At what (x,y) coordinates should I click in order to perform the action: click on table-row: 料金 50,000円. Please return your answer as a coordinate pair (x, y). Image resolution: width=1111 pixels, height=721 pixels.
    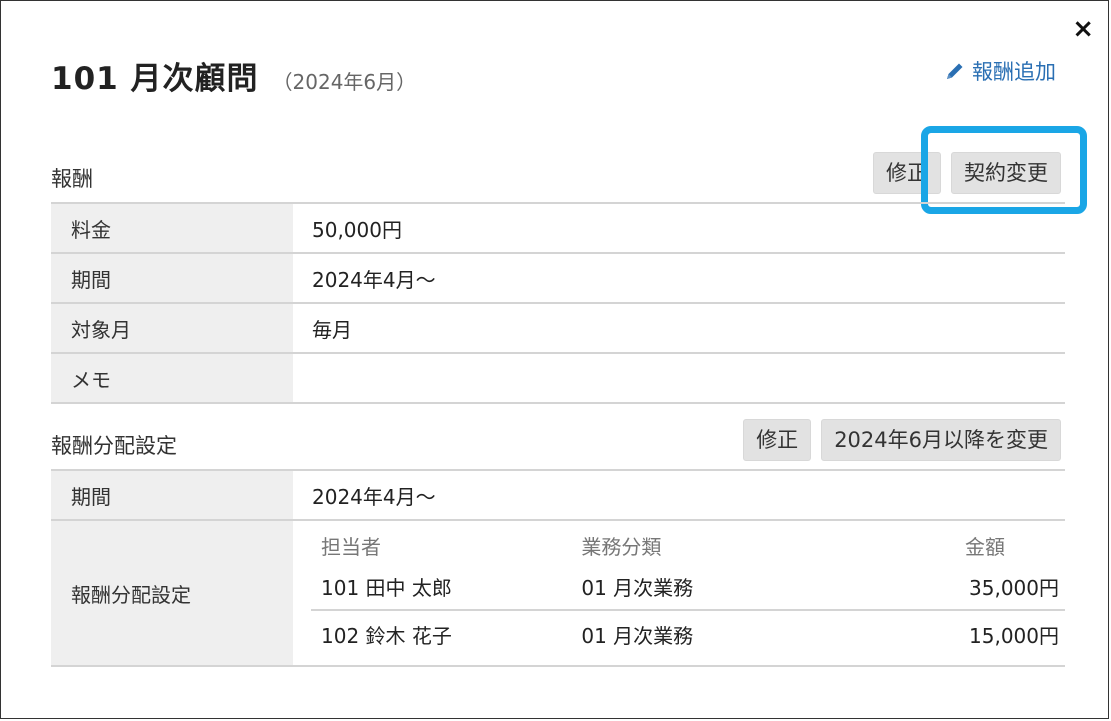
    Looking at the image, I should click on (558, 228).